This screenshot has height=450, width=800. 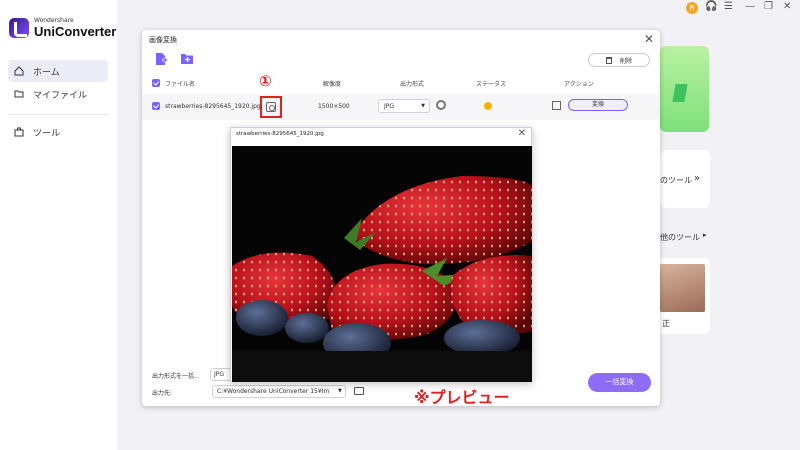 What do you see at coordinates (265, 81) in the screenshot?
I see `annotation-marker: ①` at bounding box center [265, 81].